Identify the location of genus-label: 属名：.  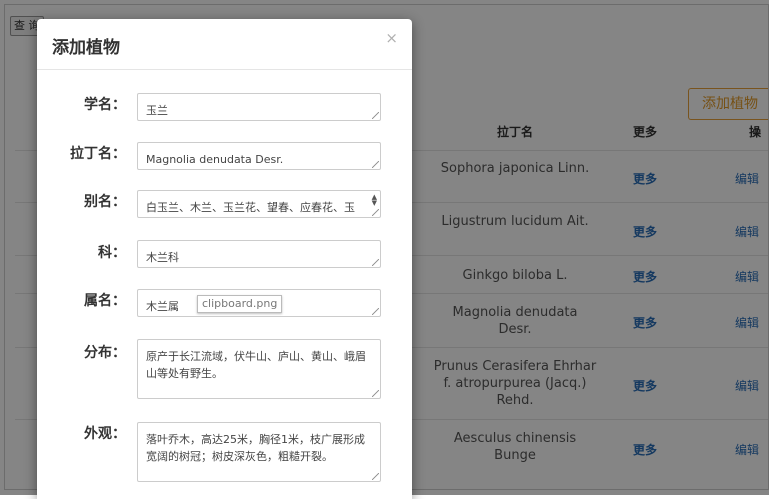
(105, 301).